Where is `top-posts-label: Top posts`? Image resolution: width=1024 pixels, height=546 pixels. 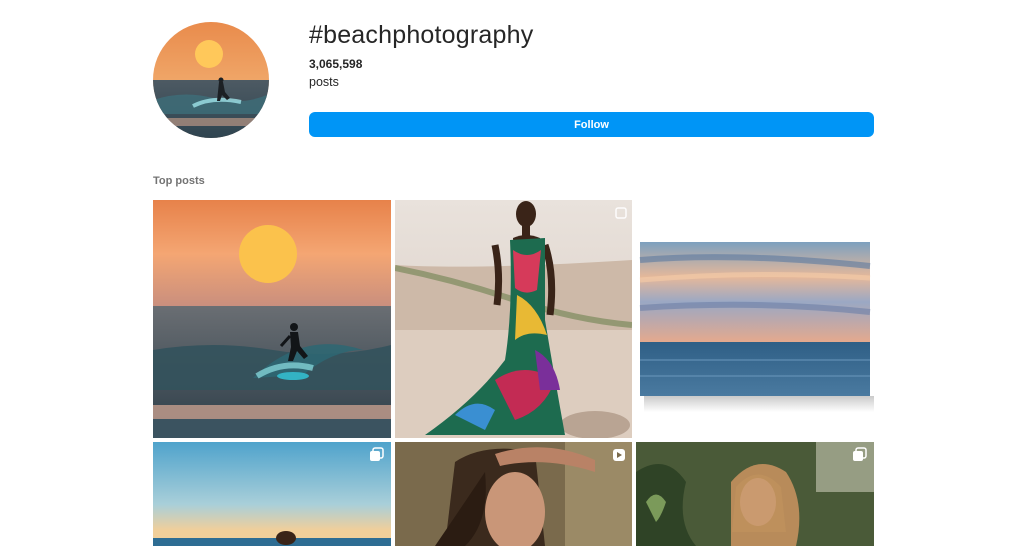
top-posts-label: Top posts is located at coordinates (179, 181).